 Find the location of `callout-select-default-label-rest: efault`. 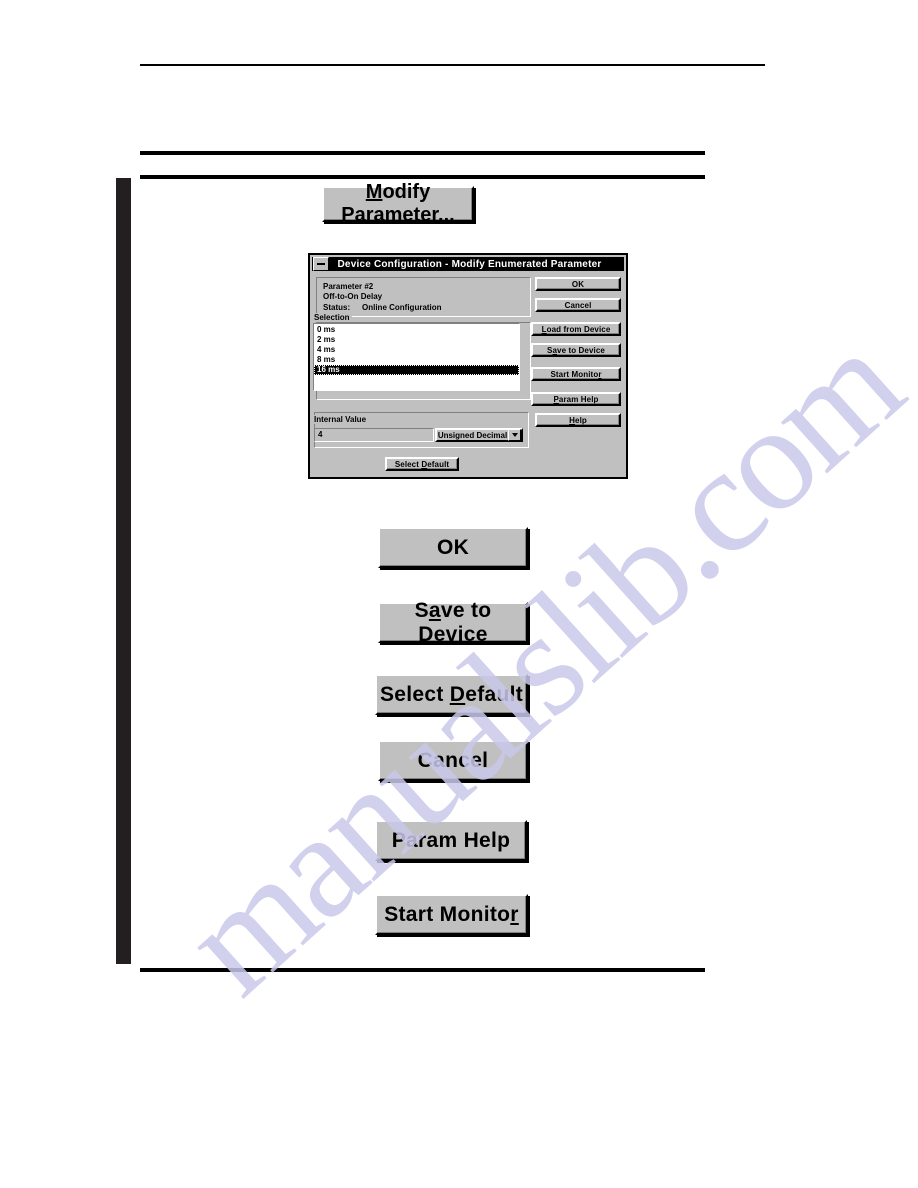

callout-select-default-label-rest: efault is located at coordinates (494, 694).